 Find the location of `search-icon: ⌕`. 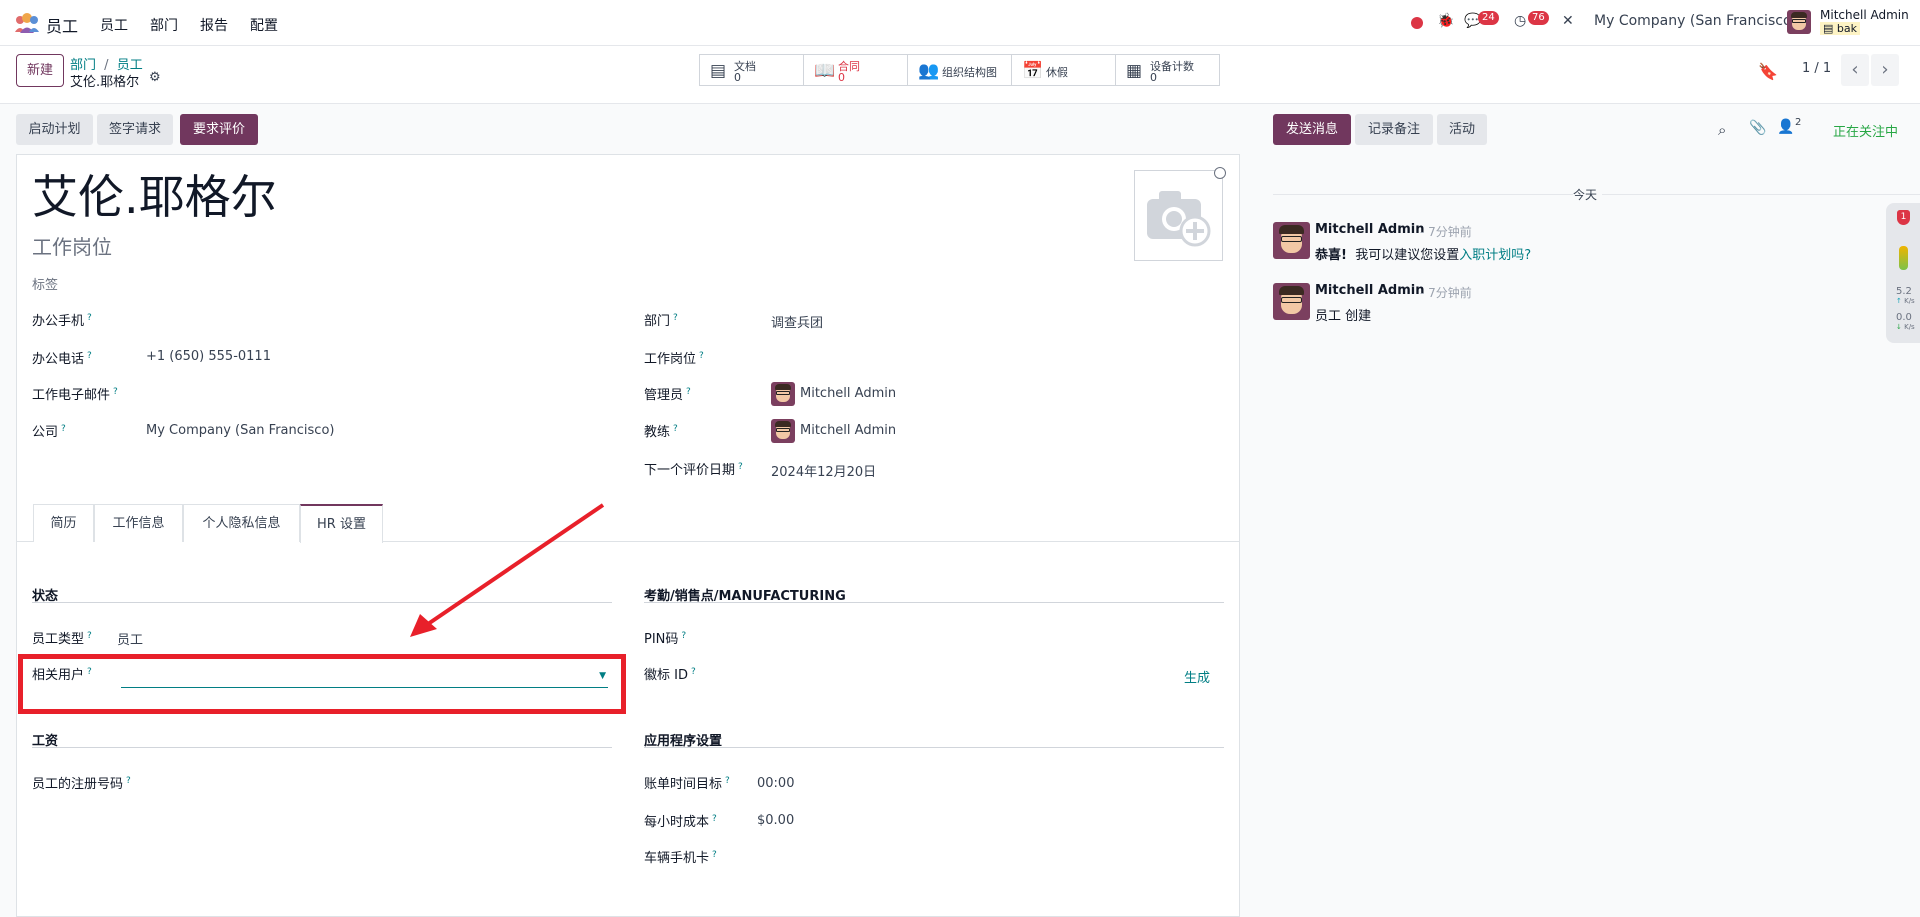

search-icon: ⌕ is located at coordinates (1722, 130).